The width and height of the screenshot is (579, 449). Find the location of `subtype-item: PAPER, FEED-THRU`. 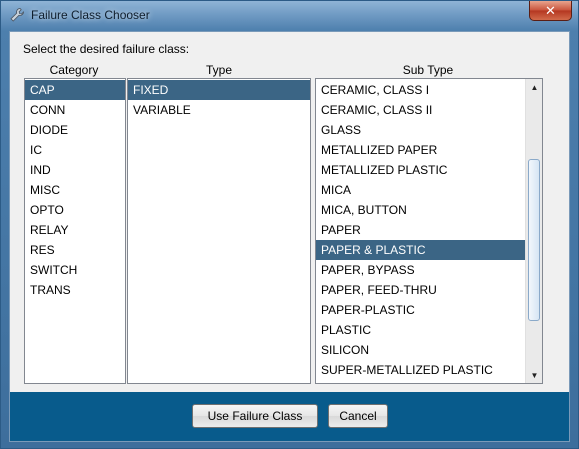

subtype-item: PAPER, FEED-THRU is located at coordinates (420, 290).